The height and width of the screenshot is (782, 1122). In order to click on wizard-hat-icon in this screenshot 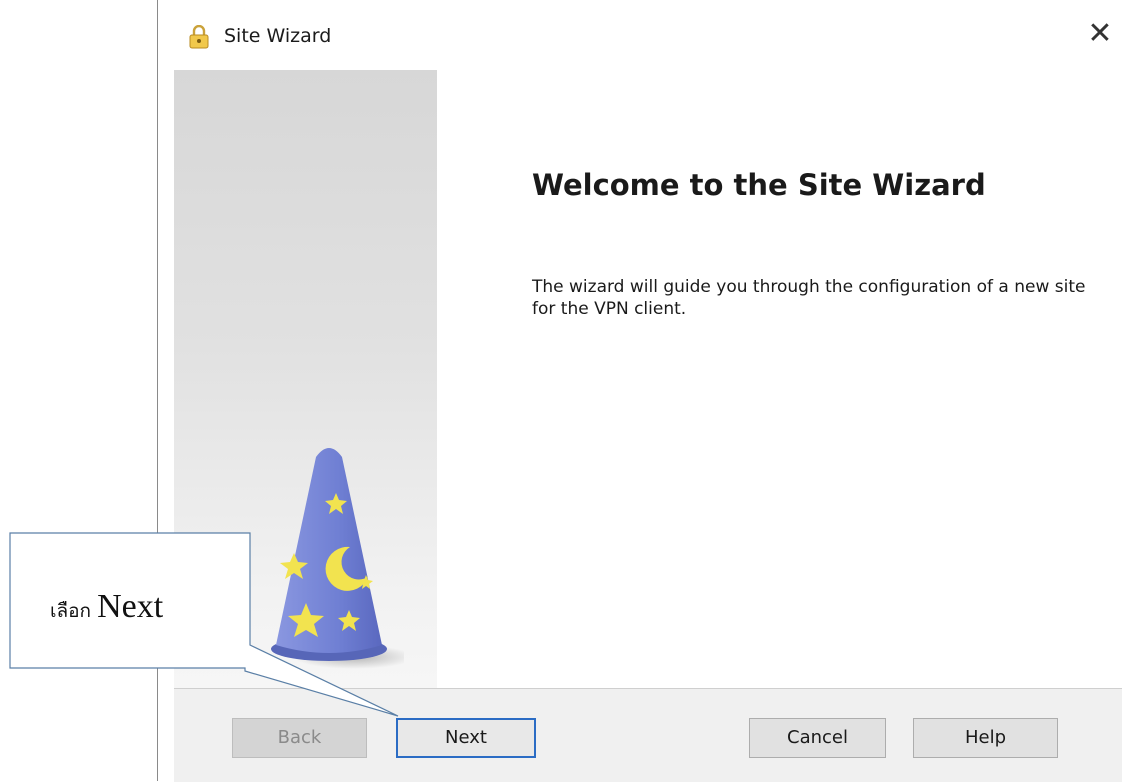, I will do `click(337, 558)`.